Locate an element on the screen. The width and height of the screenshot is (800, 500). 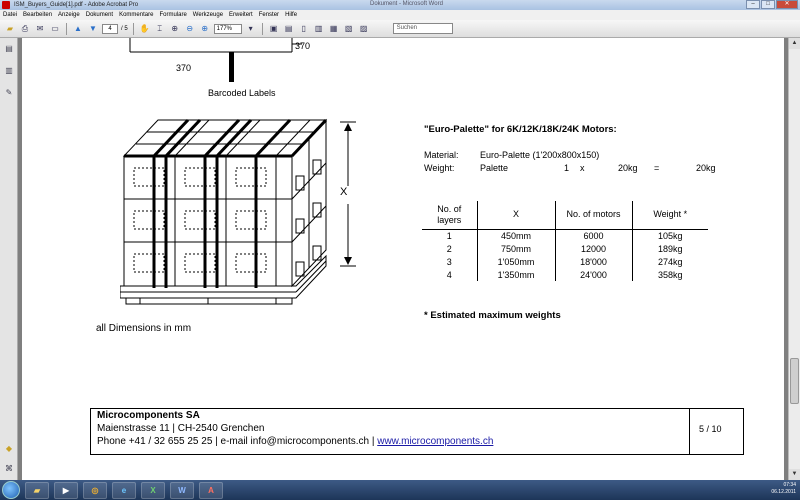
weight-item: Palette is located at coordinates (494, 168).